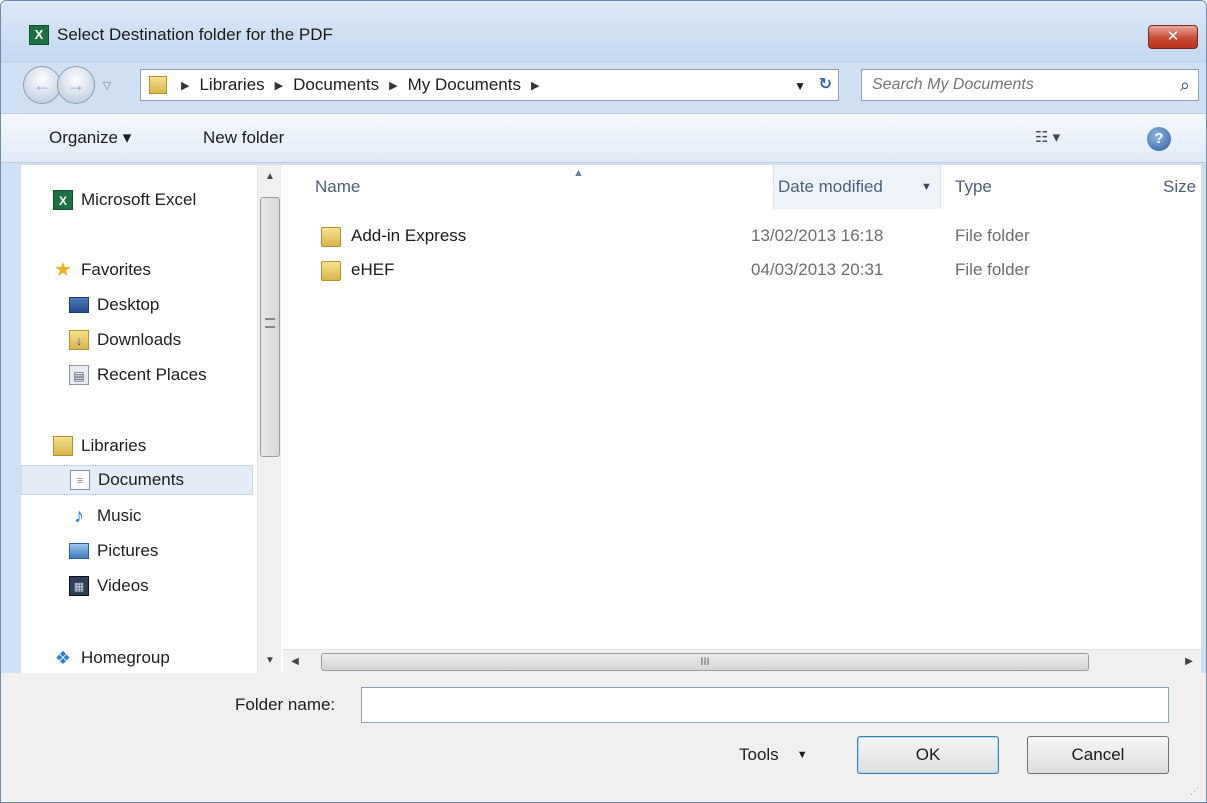 The image size is (1207, 803). I want to click on recent-locations-dropdown: ▽, so click(107, 86).